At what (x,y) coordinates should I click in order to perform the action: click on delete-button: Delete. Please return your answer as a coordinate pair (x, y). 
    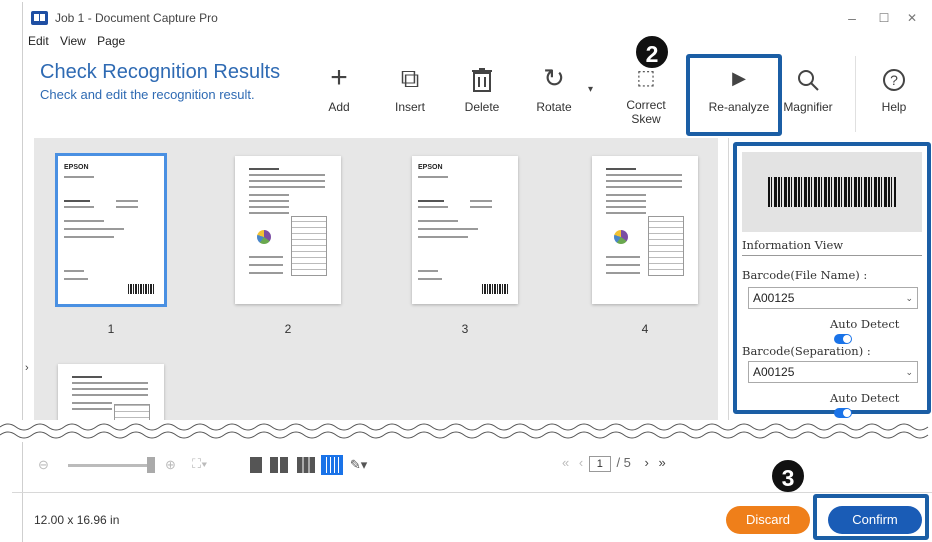
    Looking at the image, I should click on (482, 88).